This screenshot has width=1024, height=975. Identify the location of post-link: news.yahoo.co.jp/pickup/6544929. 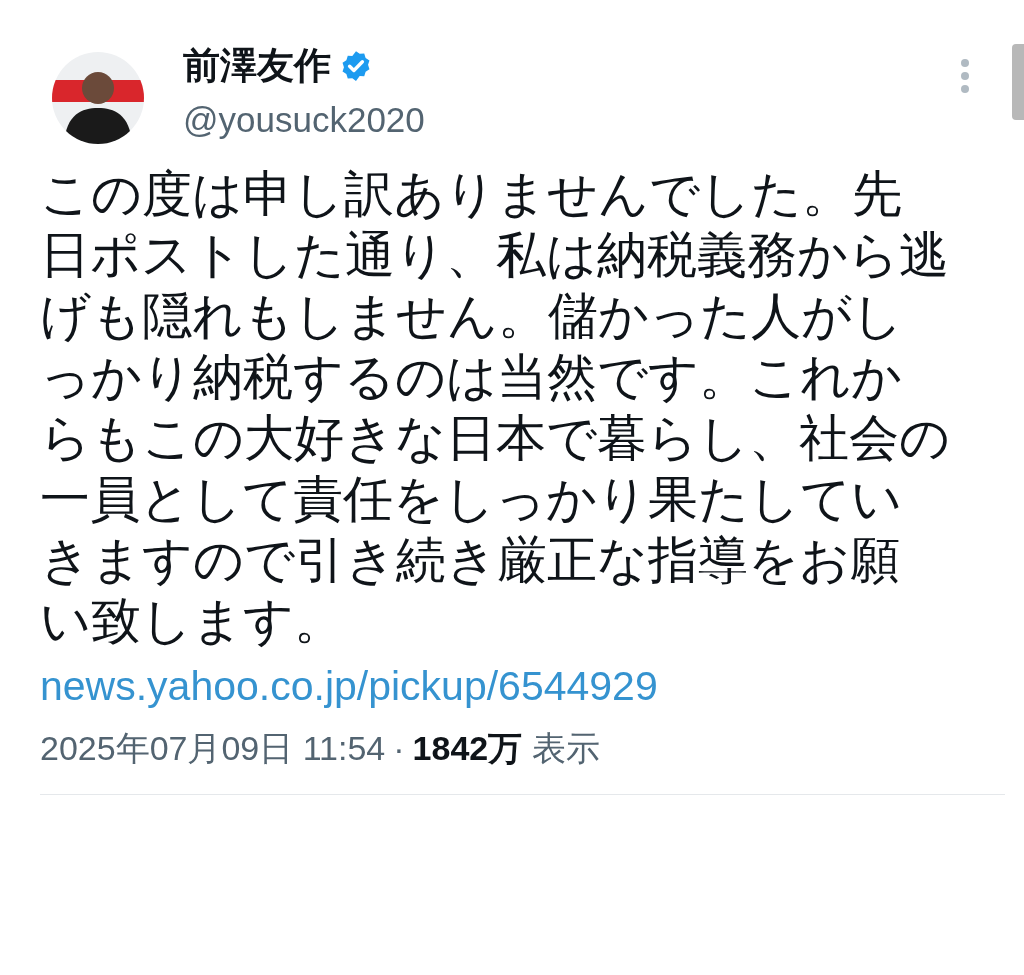
(349, 686).